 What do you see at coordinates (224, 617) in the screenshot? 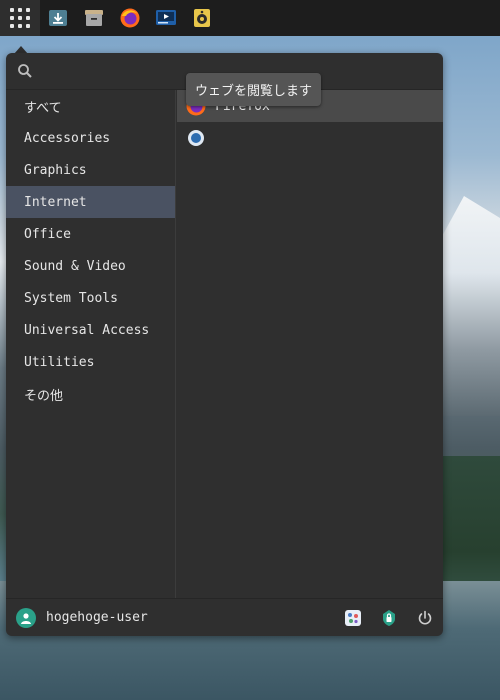
I see `menu-footer: hogehoge-user` at bounding box center [224, 617].